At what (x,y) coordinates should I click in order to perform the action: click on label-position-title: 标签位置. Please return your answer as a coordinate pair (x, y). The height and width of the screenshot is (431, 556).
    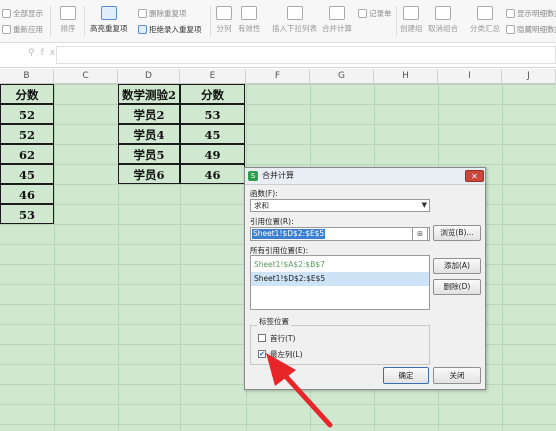
    Looking at the image, I should click on (274, 321).